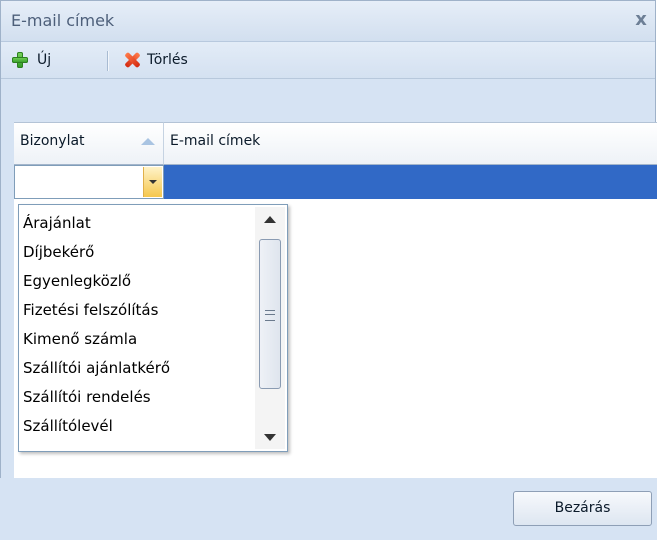 The height and width of the screenshot is (540, 657). Describe the element at coordinates (410, 143) in the screenshot. I see `column-header-email: E-mail címek` at that location.